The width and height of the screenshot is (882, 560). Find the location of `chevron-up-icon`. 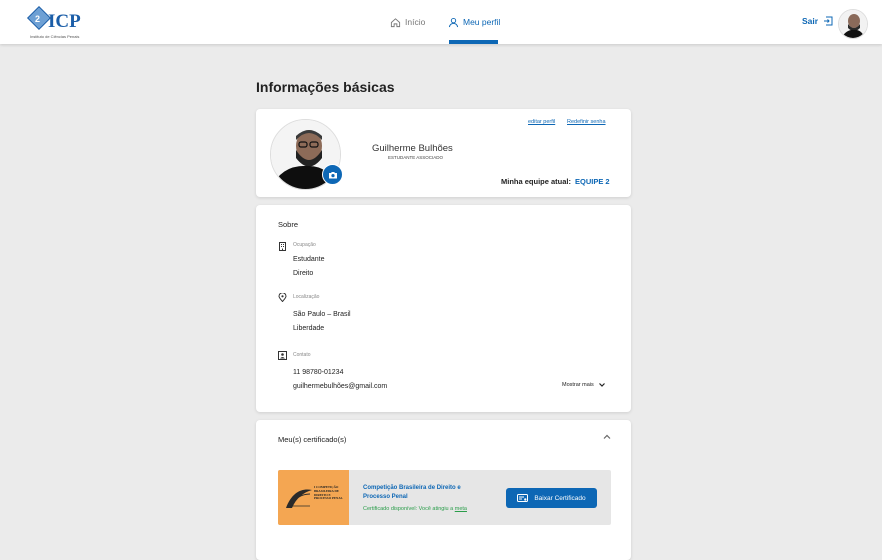

chevron-up-icon is located at coordinates (607, 437).